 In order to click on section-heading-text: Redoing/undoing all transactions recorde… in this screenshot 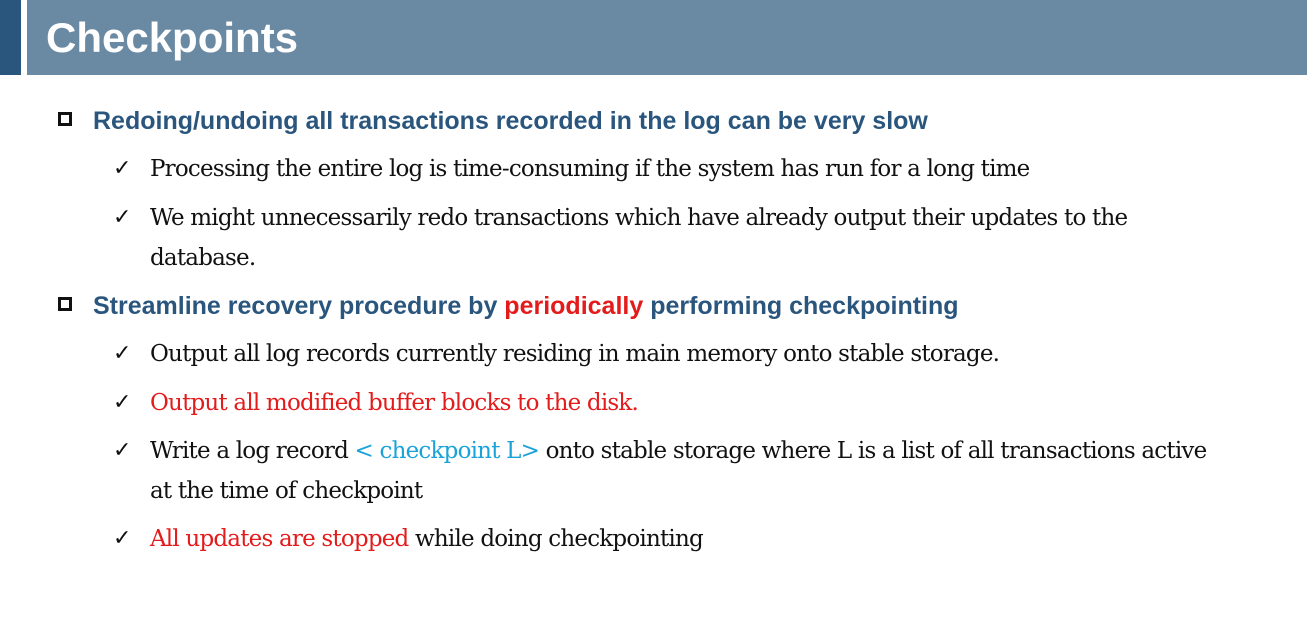, I will do `click(510, 121)`.